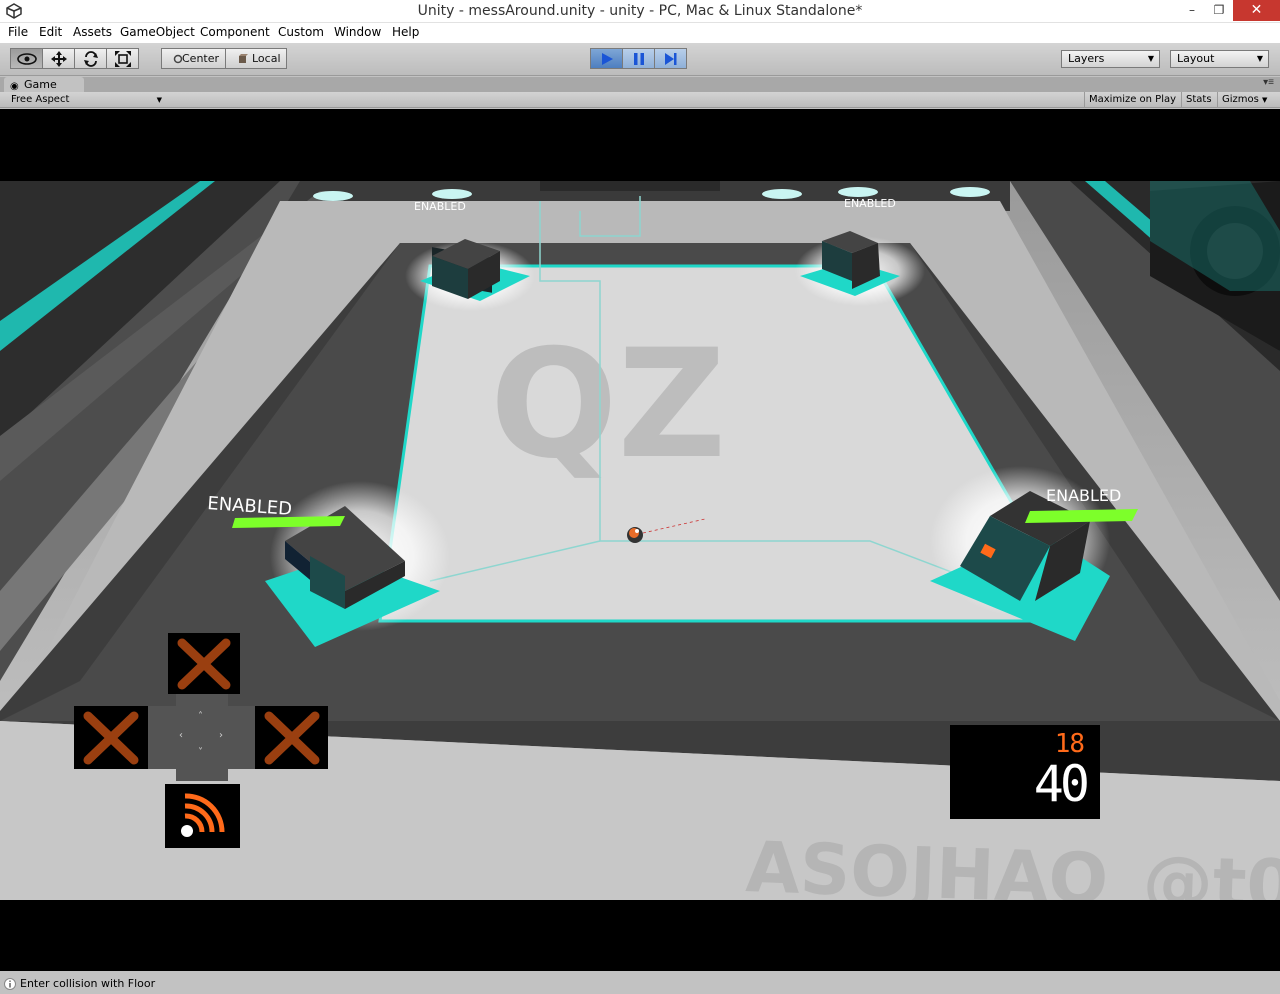 This screenshot has height=994, width=1280. What do you see at coordinates (200, 716) in the screenshot?
I see `dpad-arrow-up-icon: ˄` at bounding box center [200, 716].